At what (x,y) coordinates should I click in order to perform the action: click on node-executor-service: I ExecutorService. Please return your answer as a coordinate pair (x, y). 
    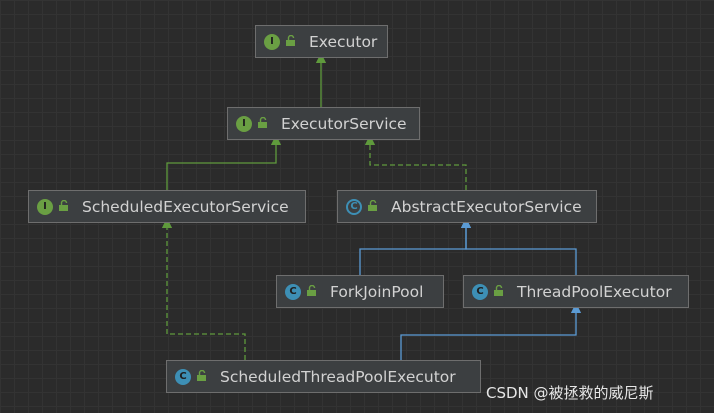
    Looking at the image, I should click on (323, 123).